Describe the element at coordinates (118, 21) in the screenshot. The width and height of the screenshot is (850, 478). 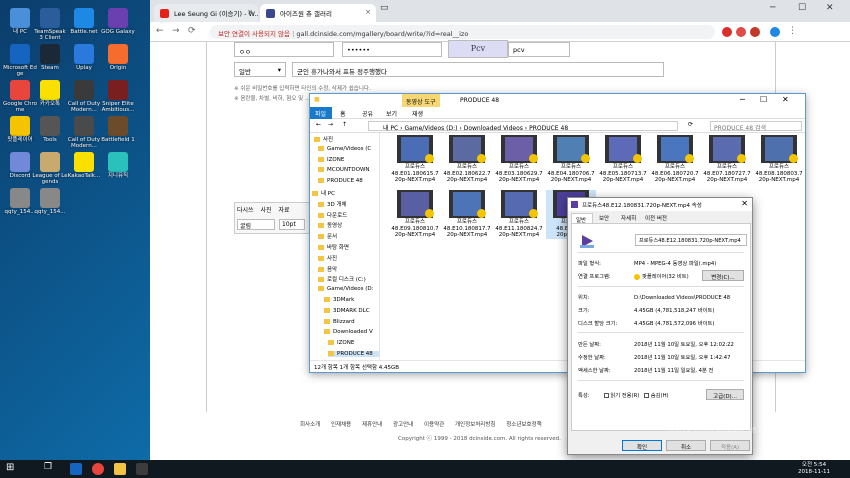
I see `desktop-icon: GOG Galaxy` at that location.